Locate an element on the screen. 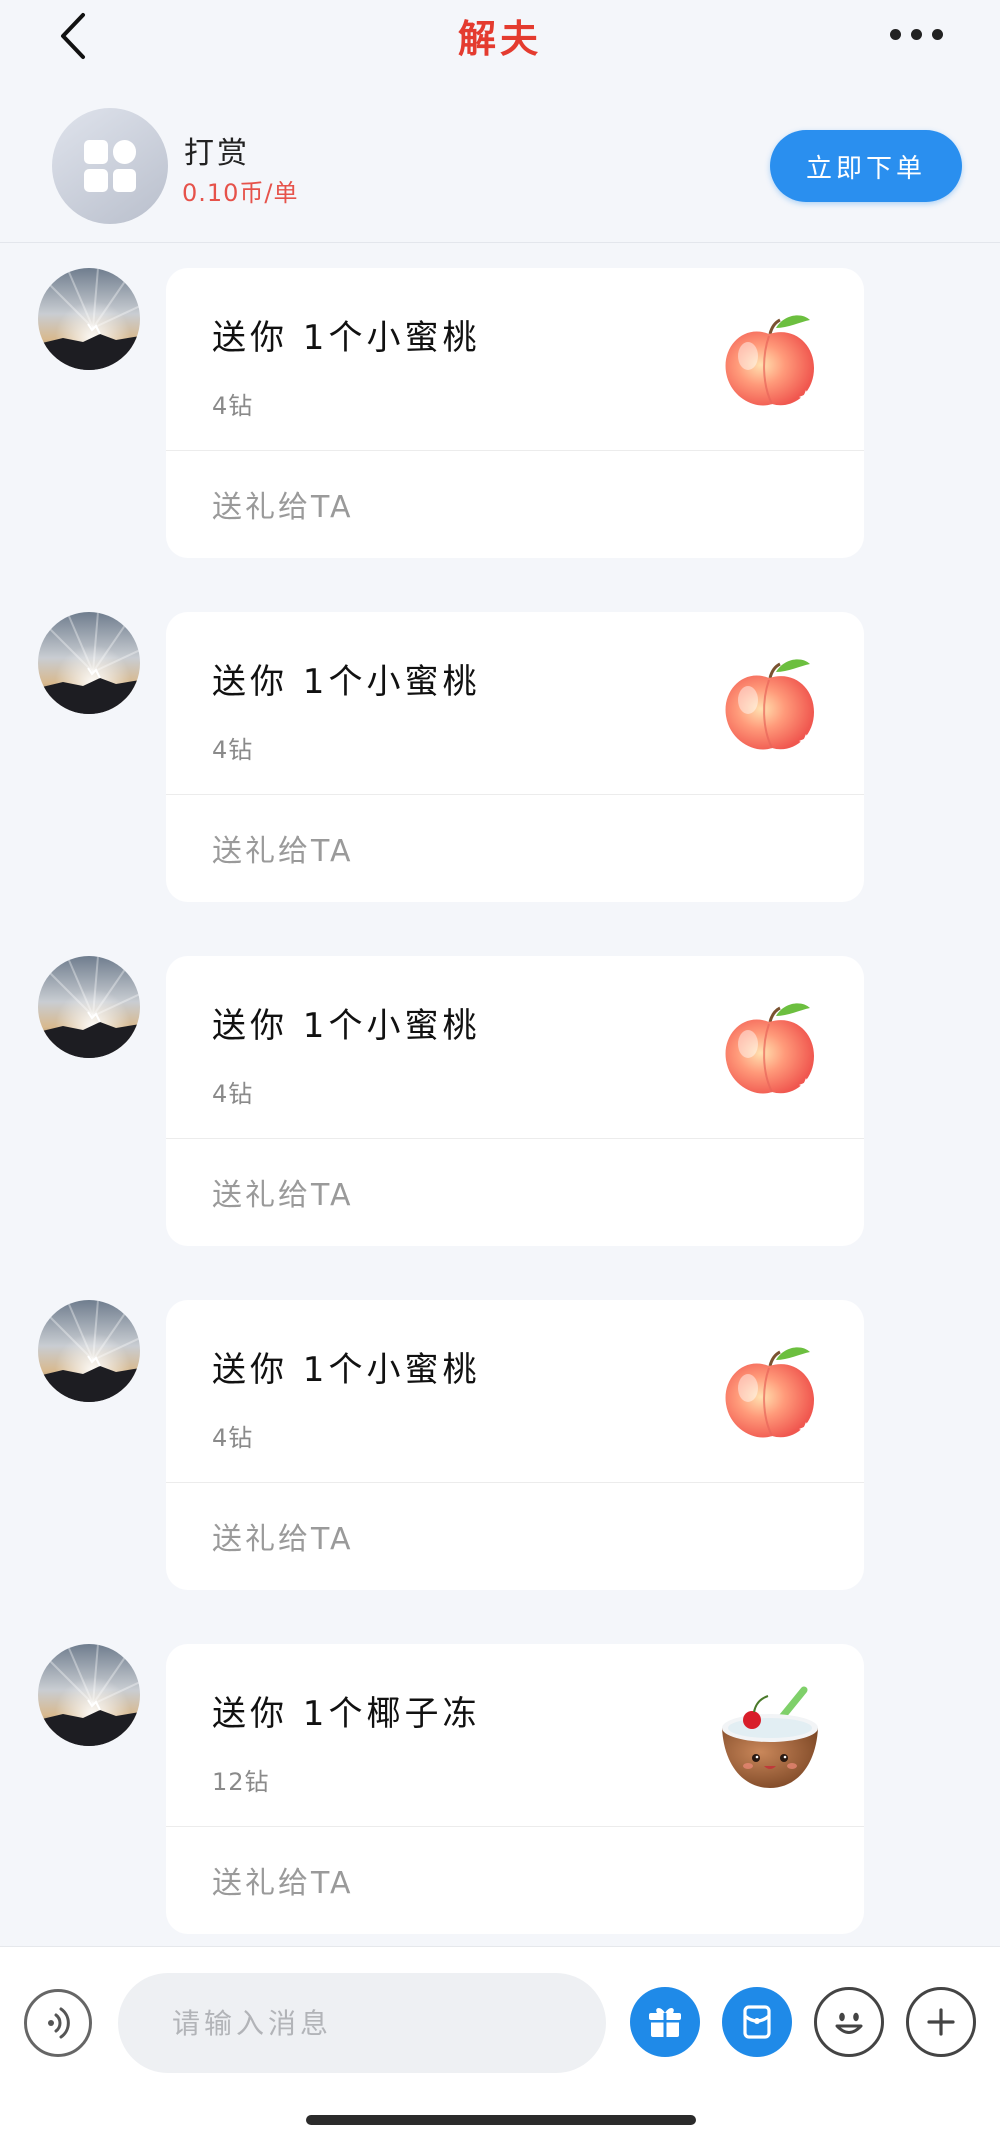 This screenshot has width=1000, height=2141. emoji-button is located at coordinates (849, 2022).